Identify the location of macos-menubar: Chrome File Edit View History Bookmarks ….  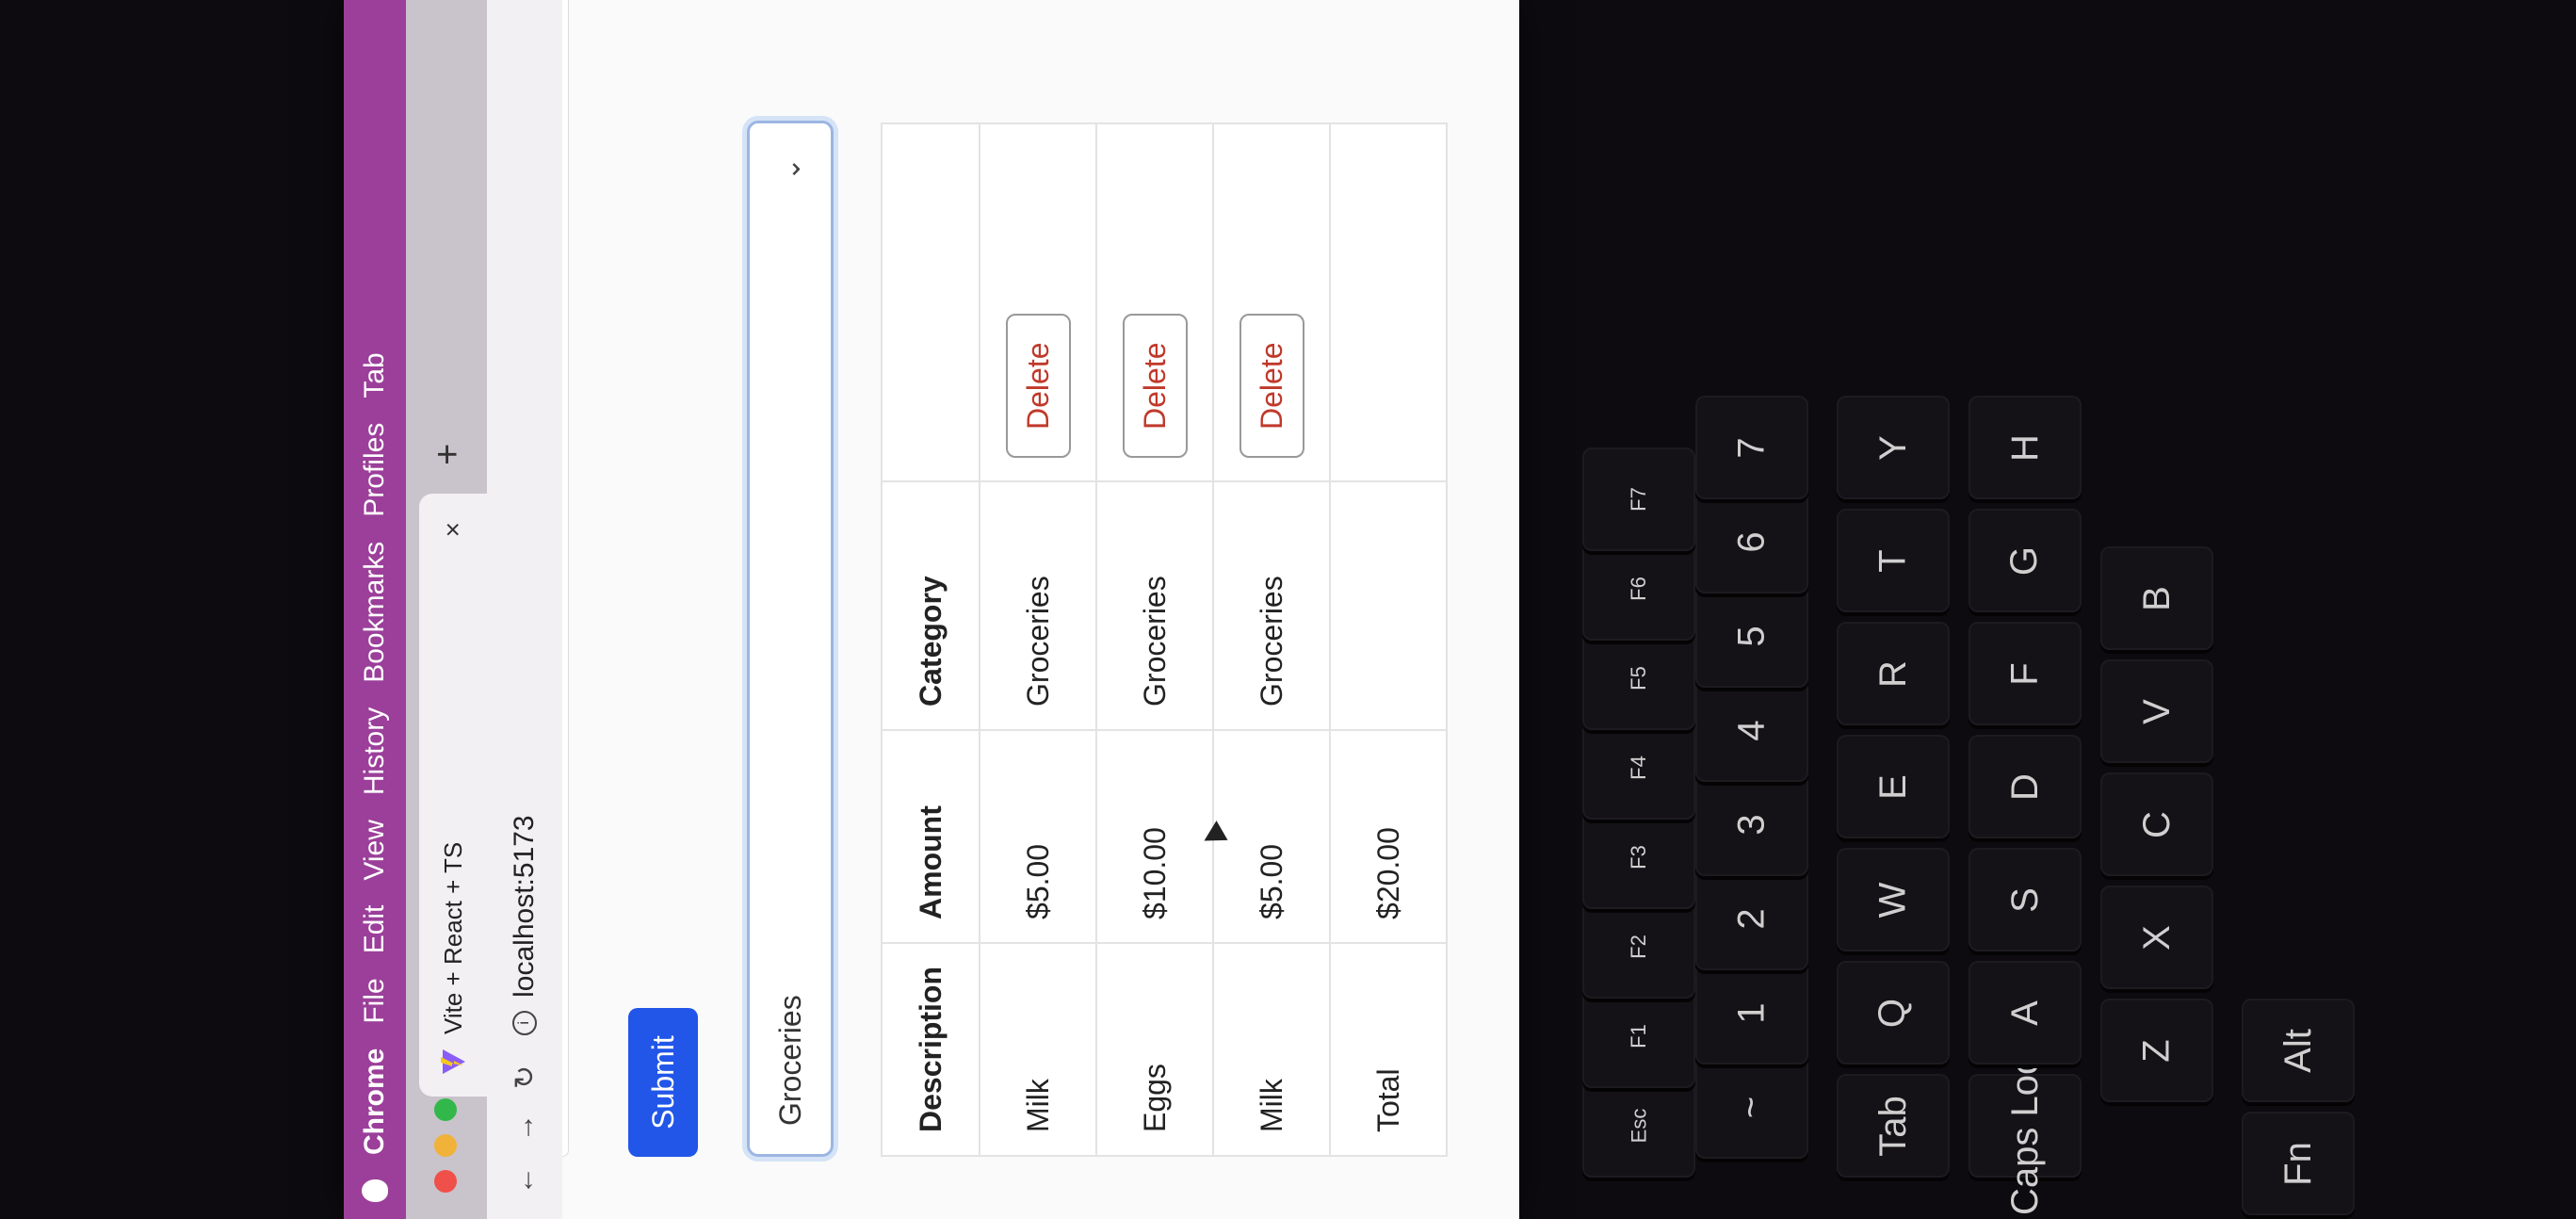
(375, 609).